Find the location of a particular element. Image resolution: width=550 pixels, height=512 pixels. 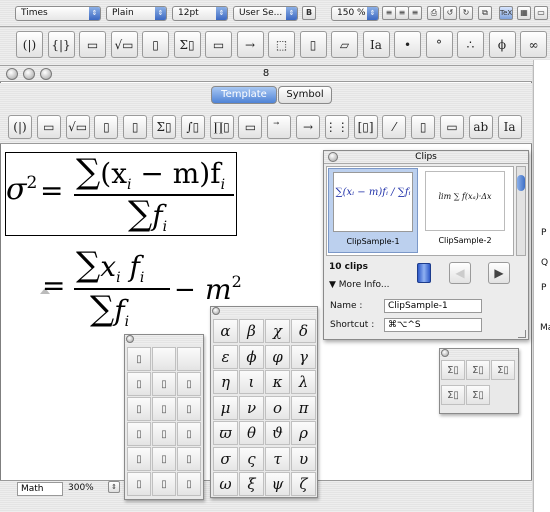

greek-letter-23: τ is located at coordinates (277, 458).